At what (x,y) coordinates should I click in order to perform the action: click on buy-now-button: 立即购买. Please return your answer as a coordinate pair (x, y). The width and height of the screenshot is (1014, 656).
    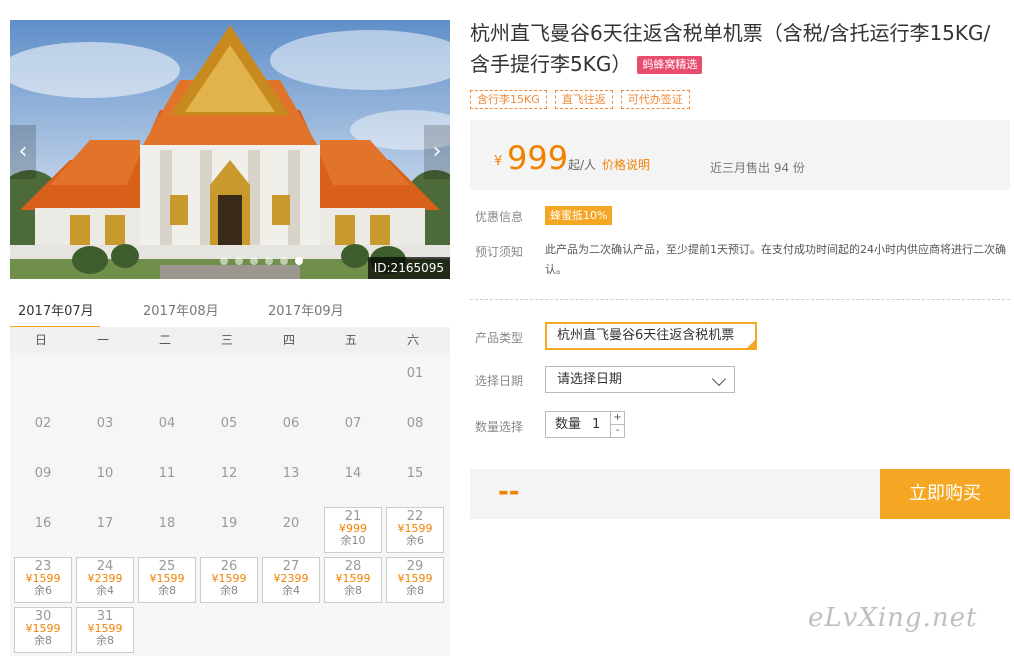
    Looking at the image, I should click on (945, 494).